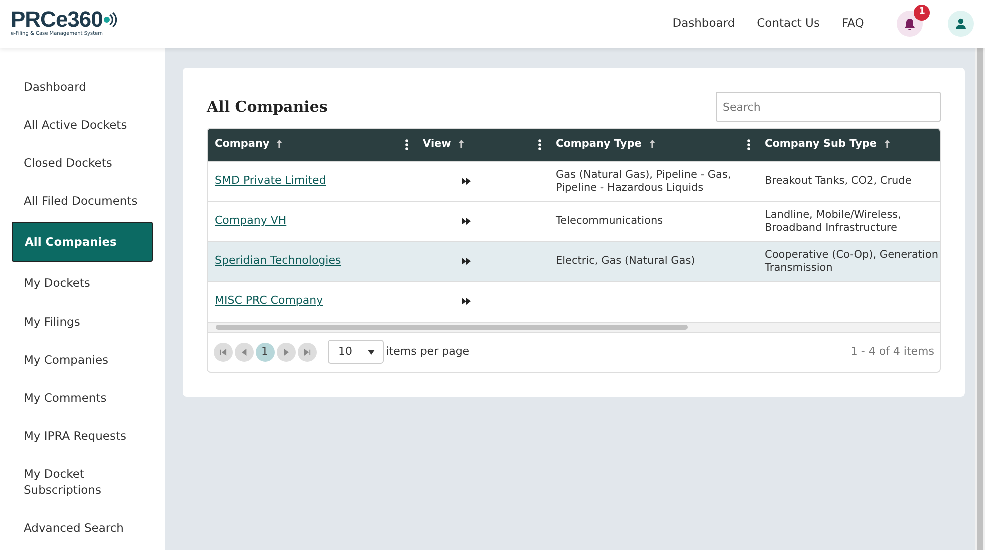 The width and height of the screenshot is (985, 550). What do you see at coordinates (644, 181) in the screenshot?
I see `table-cell: Gas (Natural Gas), Pipeline - Gas, Pipeline - Hazardous Liquids` at bounding box center [644, 181].